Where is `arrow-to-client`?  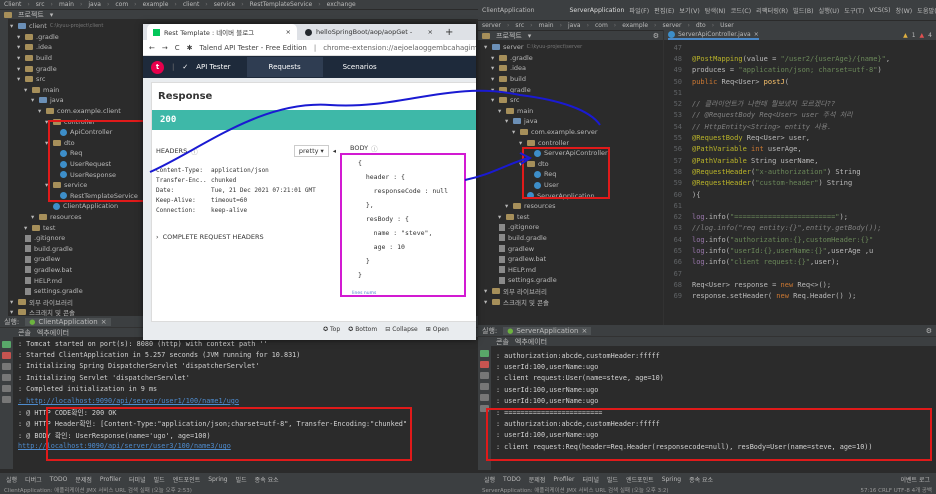 arrow-to-client is located at coordinates (375, 131).